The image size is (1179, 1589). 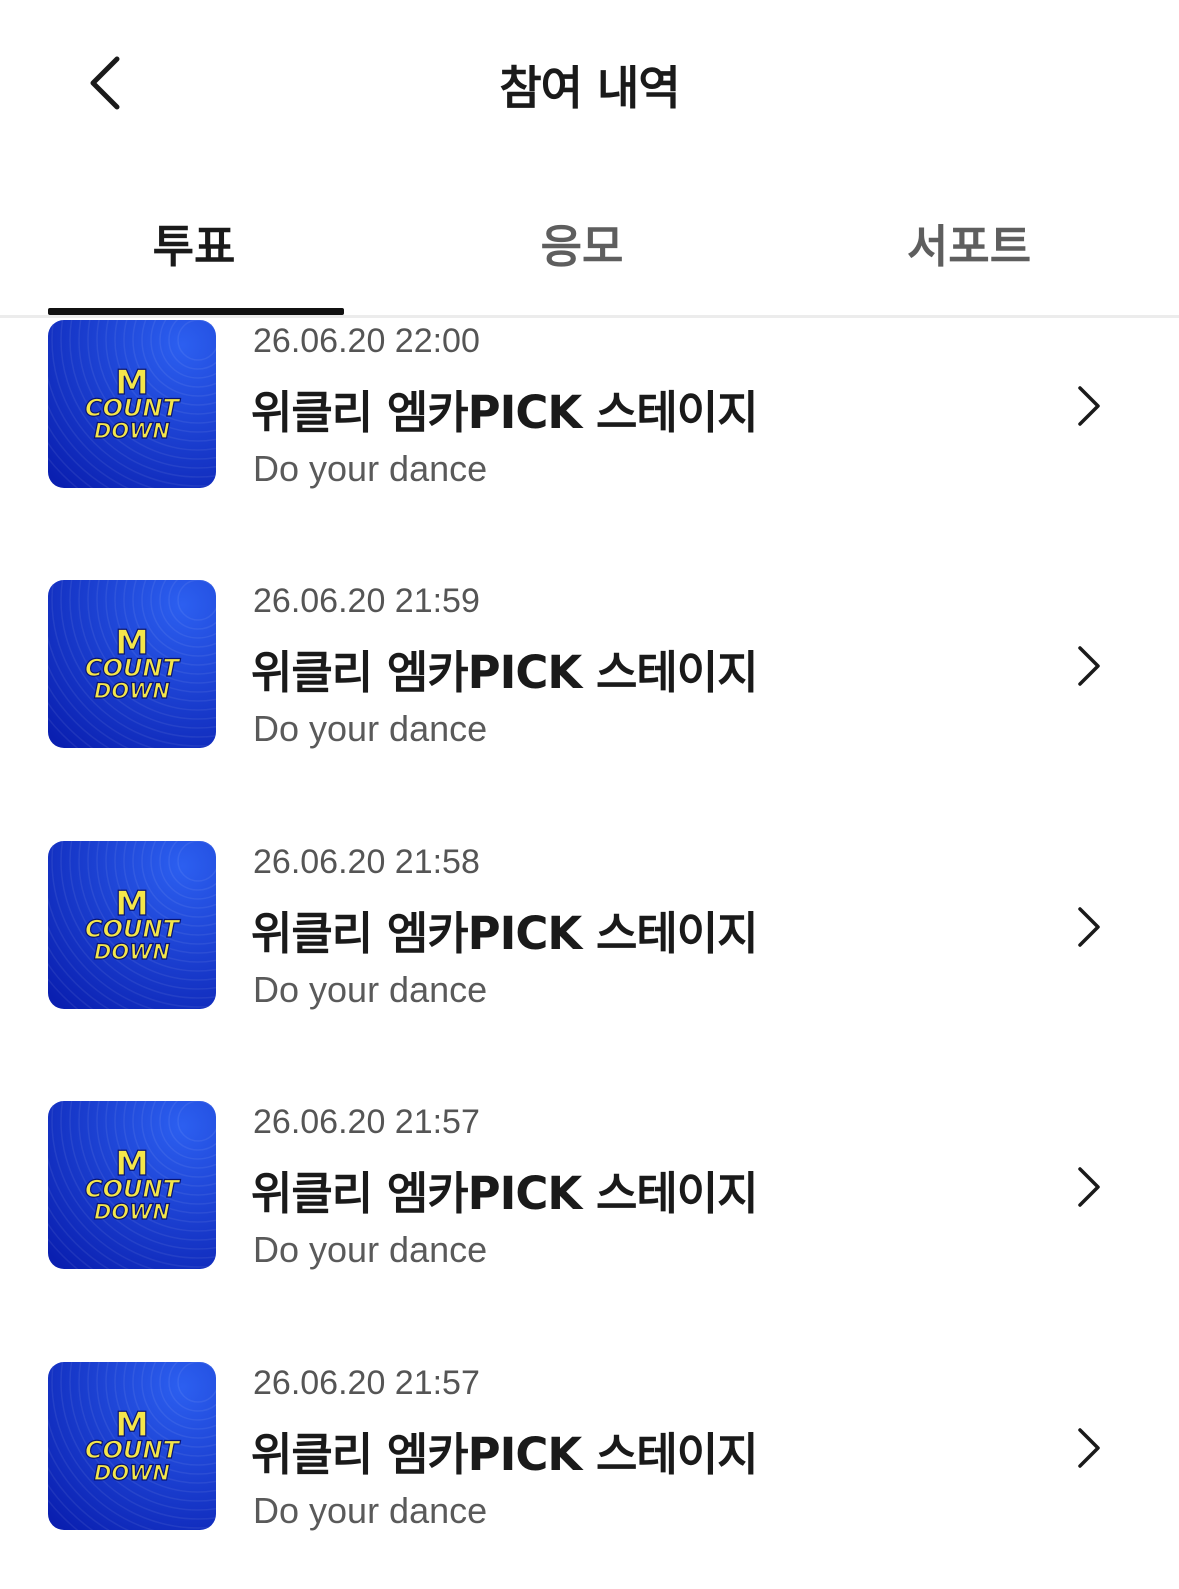 I want to click on header: 참여 내역, so click(x=589, y=85).